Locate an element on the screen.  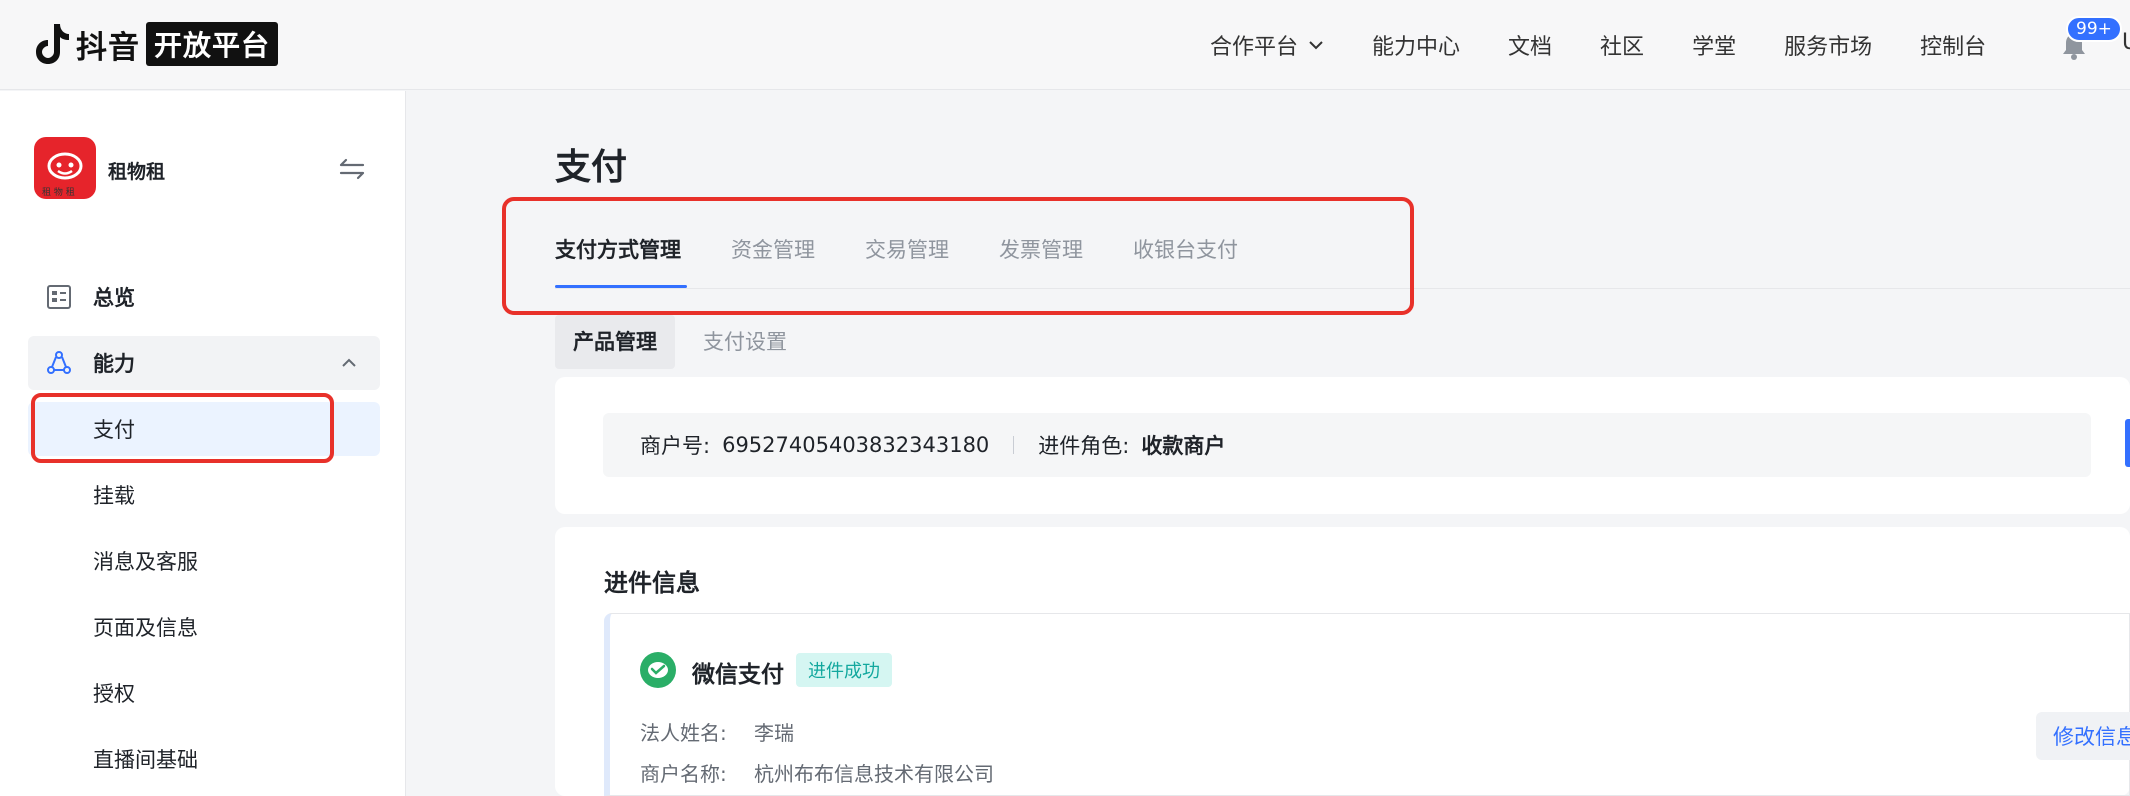
overview-icon is located at coordinates (59, 297).